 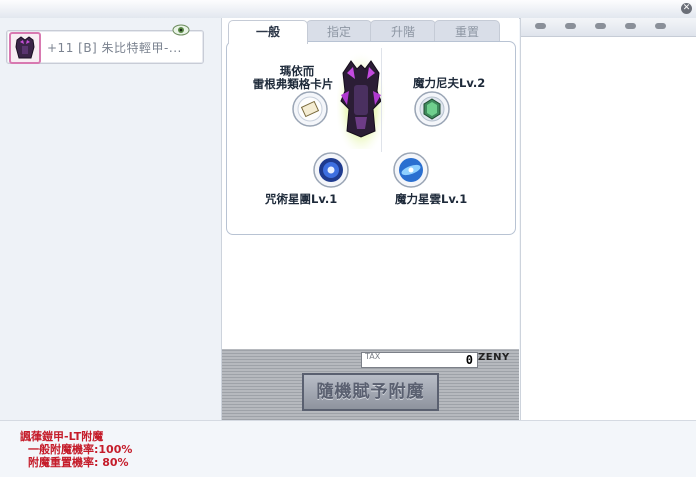 I want to click on card-slot-label-line2: 雷根弗類格卡片, so click(x=293, y=84).